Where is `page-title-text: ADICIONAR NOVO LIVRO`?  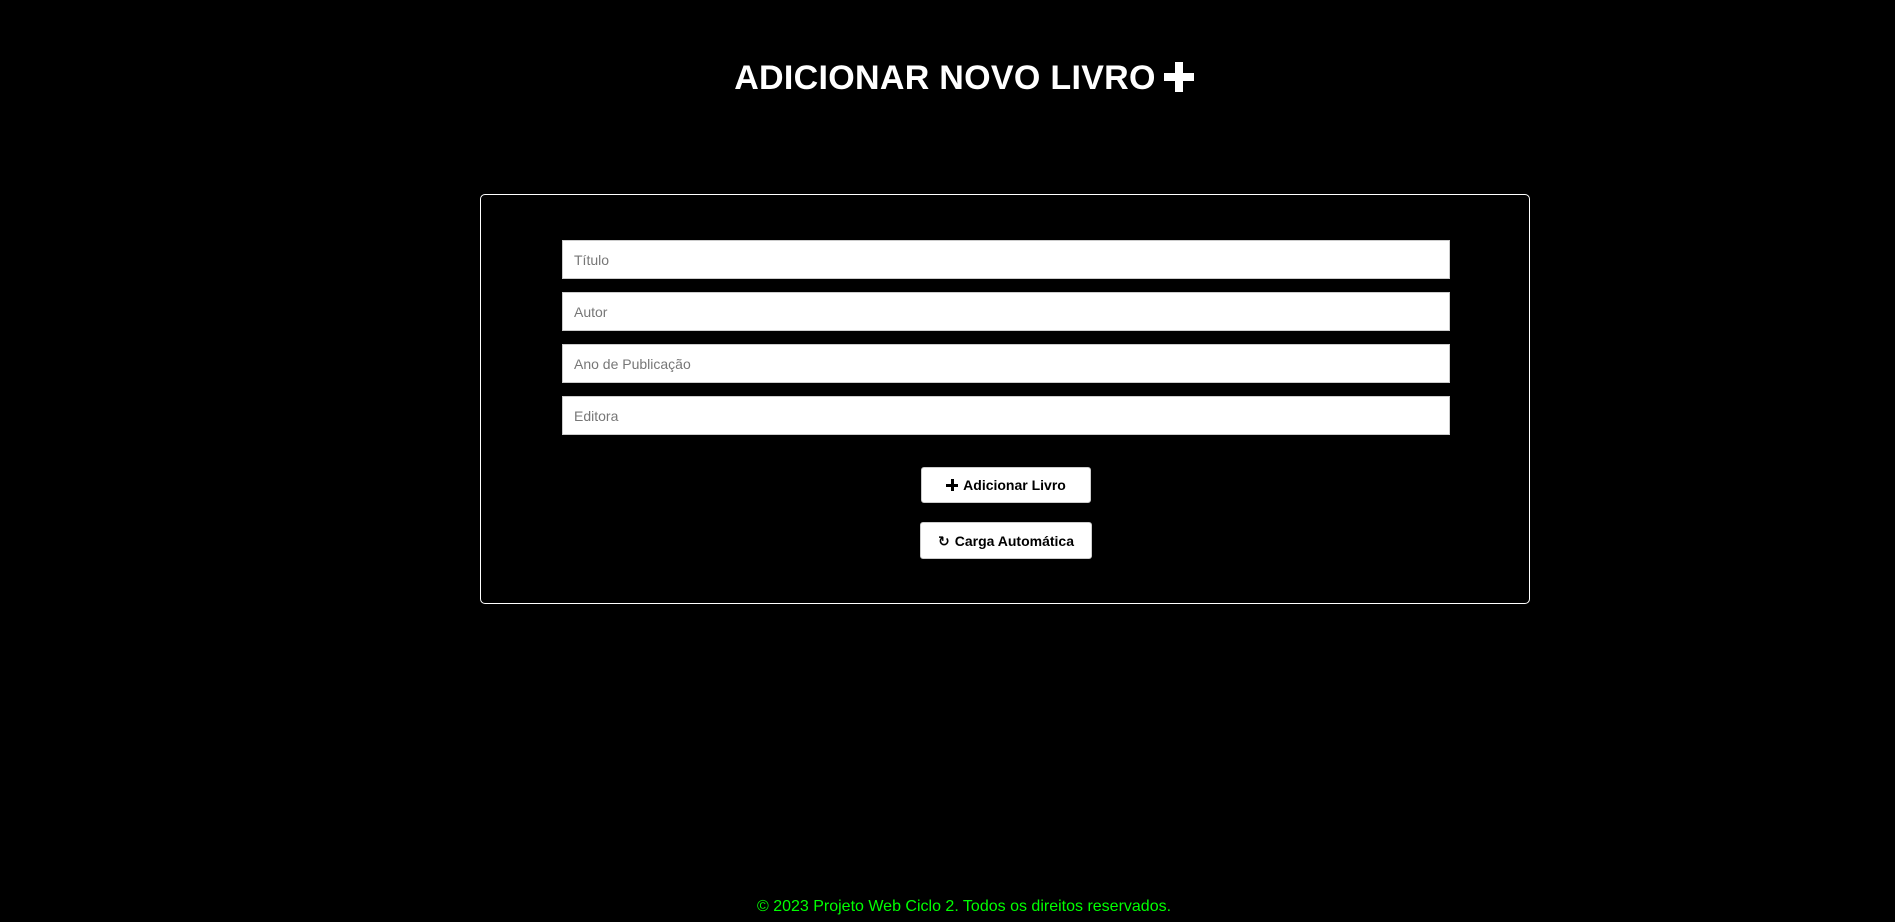
page-title-text: ADICIONAR NOVO LIVRO is located at coordinates (945, 78).